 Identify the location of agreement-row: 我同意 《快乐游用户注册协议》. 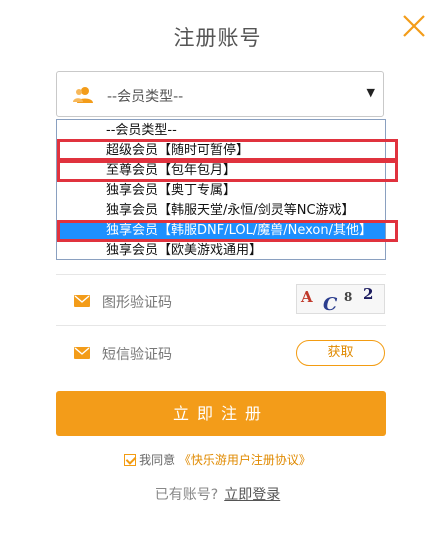
(217, 459).